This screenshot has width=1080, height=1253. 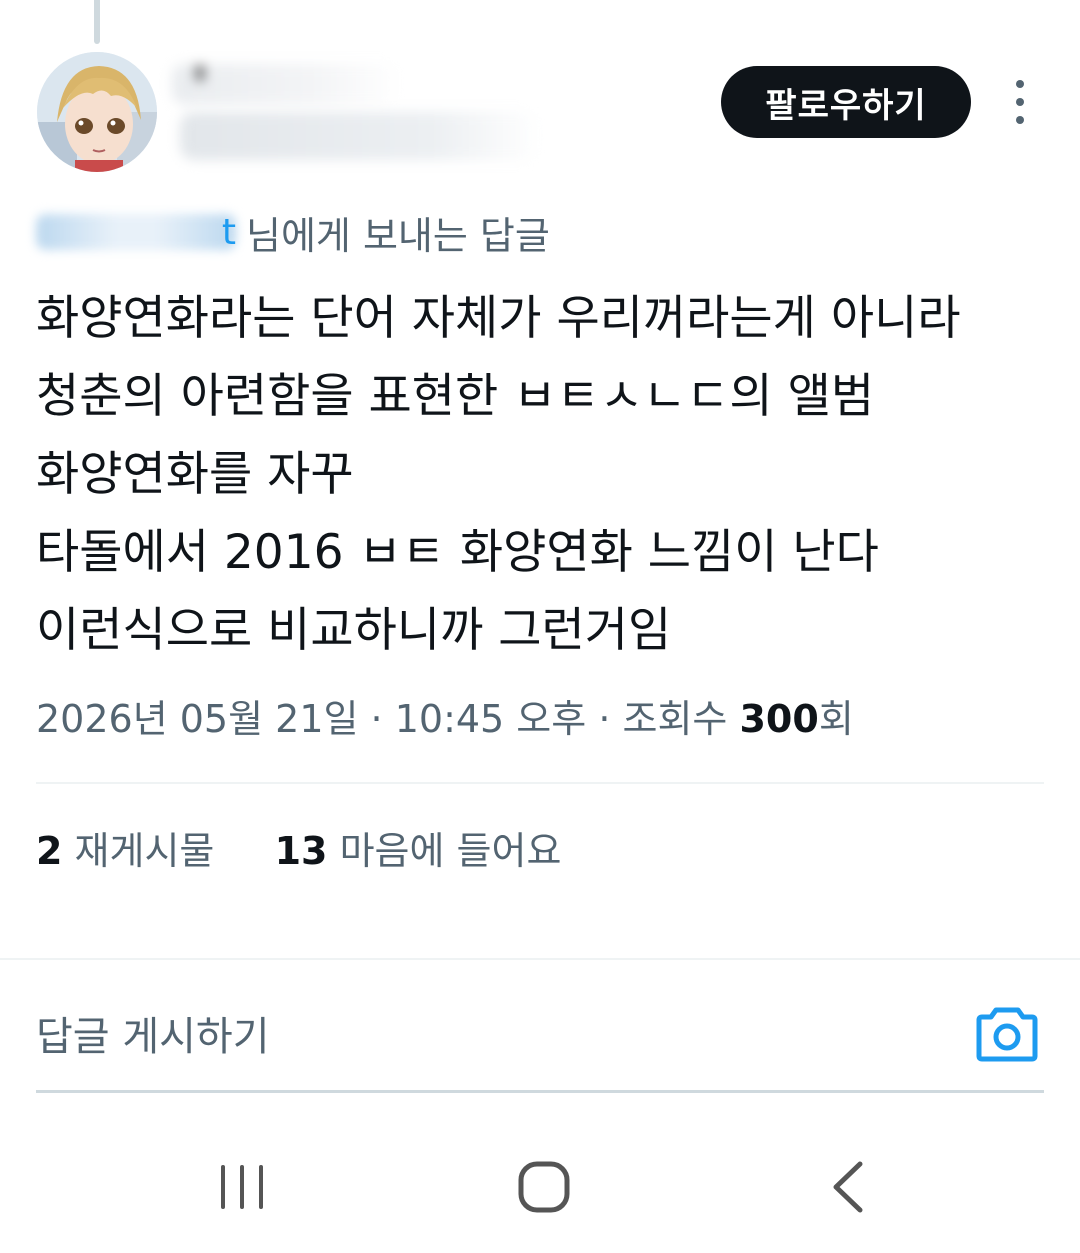 What do you see at coordinates (242, 1187) in the screenshot?
I see `recent-apps-icon` at bounding box center [242, 1187].